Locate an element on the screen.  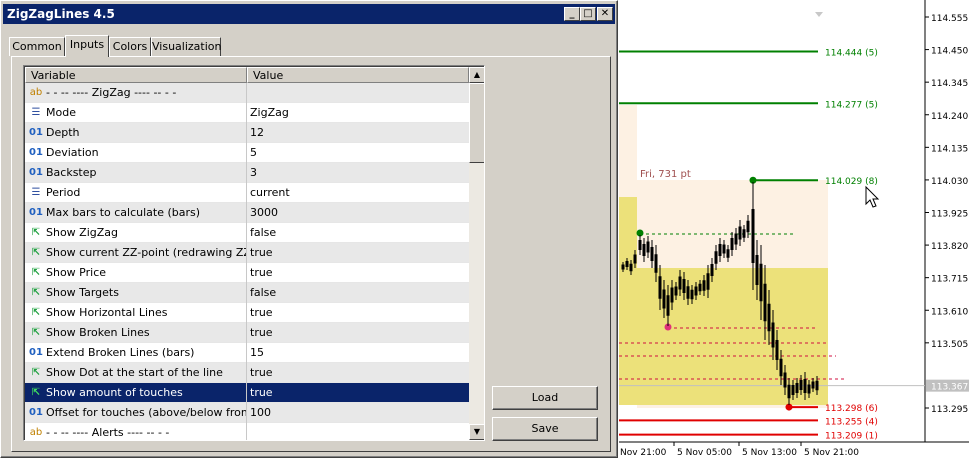
grid-row: Mode ZigZag ☰ is located at coordinates (247, 113).